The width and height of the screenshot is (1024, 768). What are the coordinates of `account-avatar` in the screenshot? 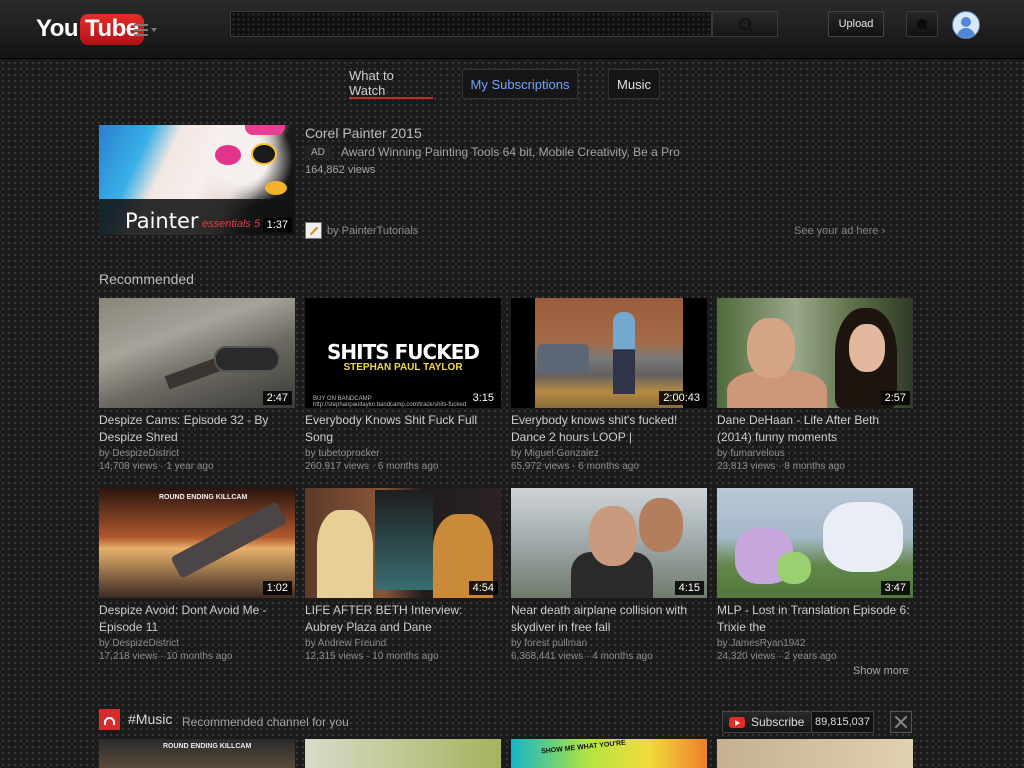 It's located at (966, 25).